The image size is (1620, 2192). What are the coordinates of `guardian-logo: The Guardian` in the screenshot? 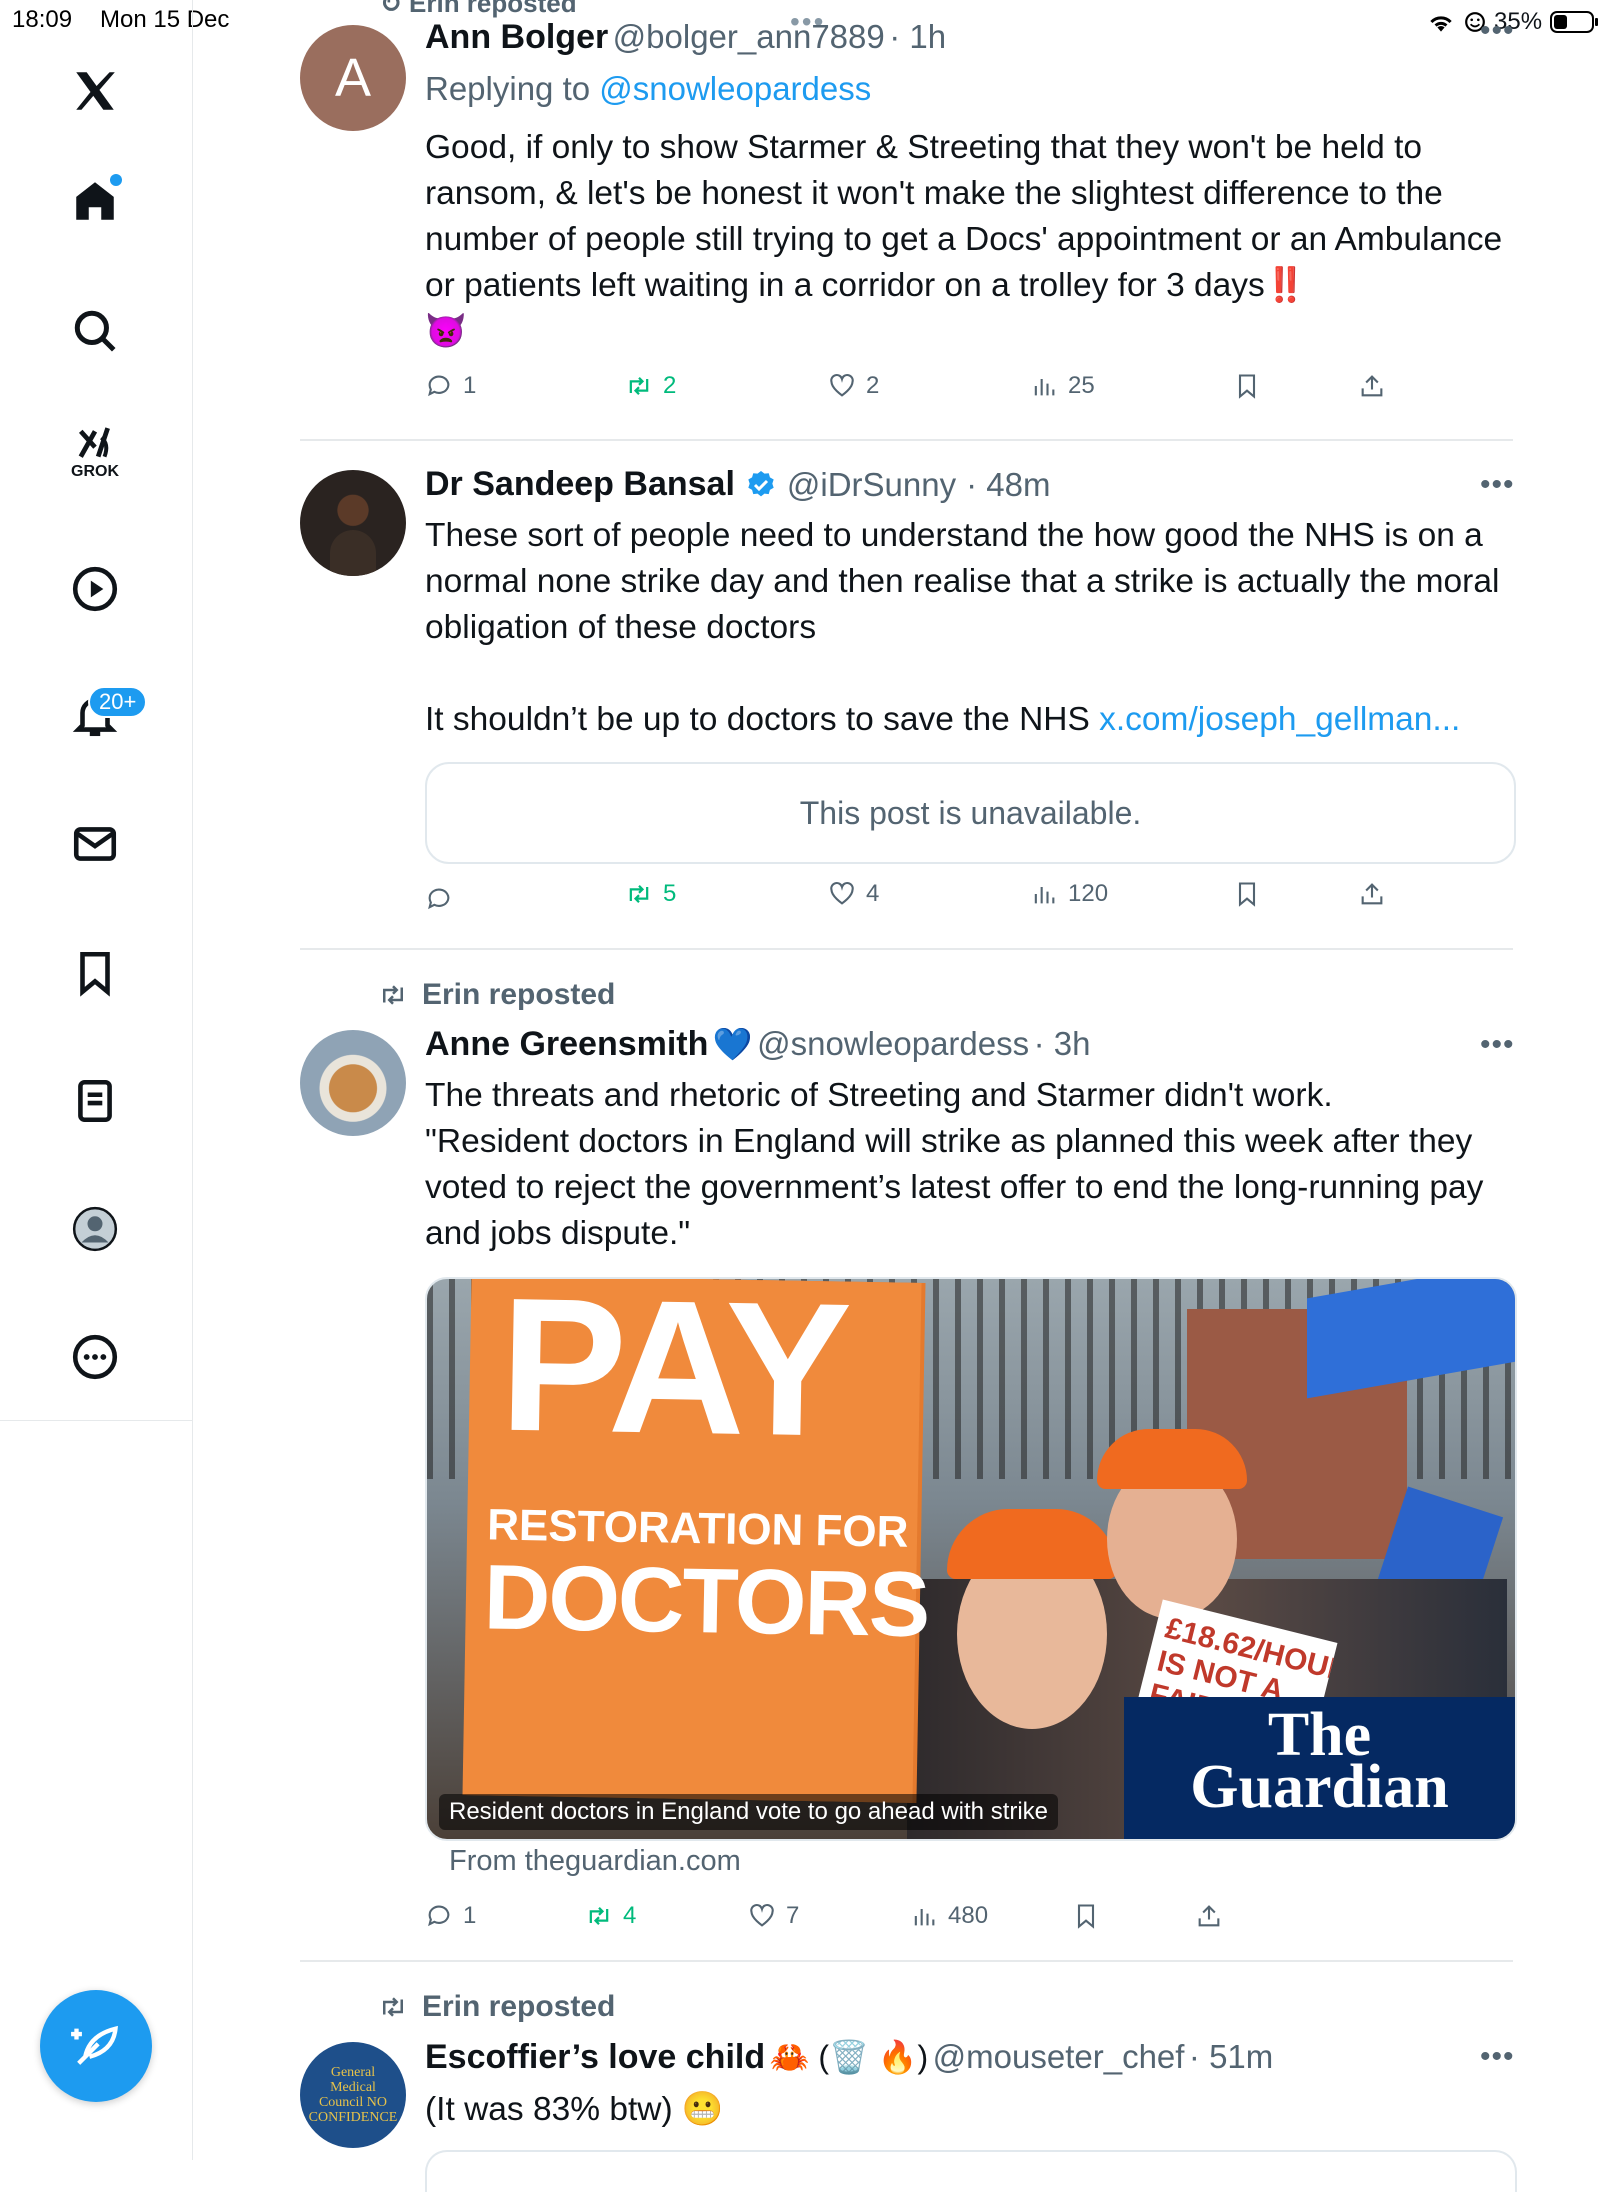 It's located at (1319, 1768).